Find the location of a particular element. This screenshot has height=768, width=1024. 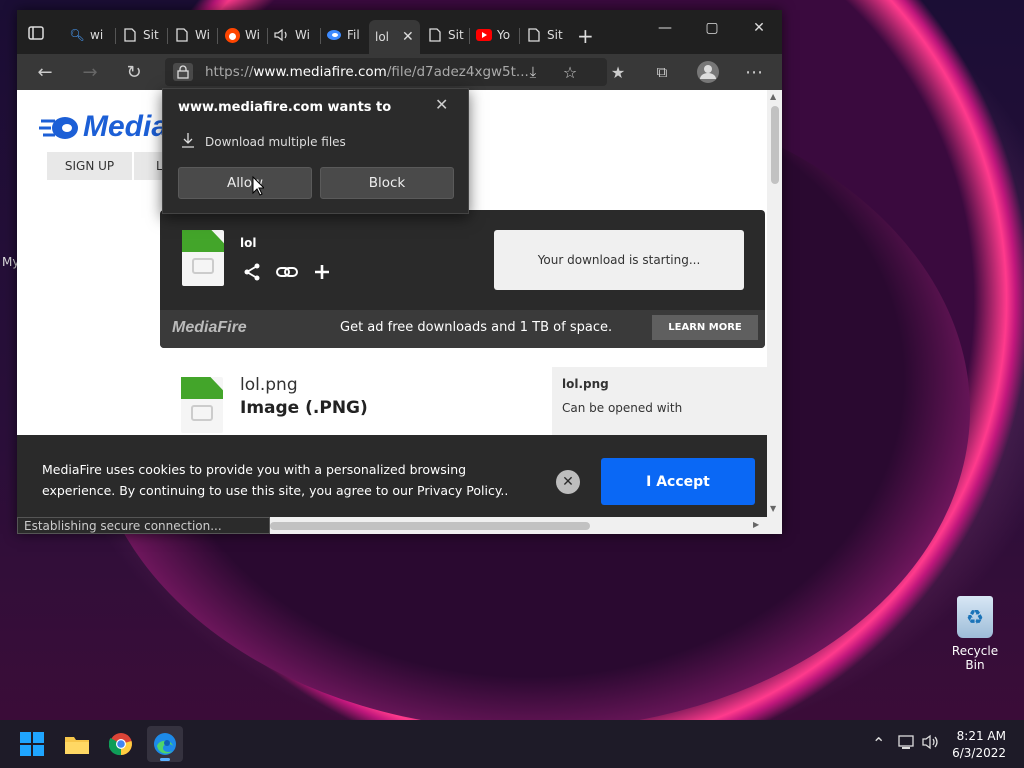

horizontal-scroll-thumb is located at coordinates (430, 526).